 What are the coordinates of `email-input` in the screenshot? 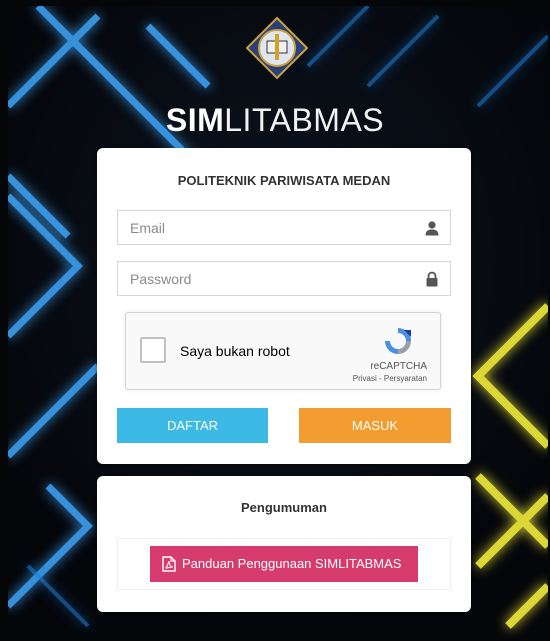 It's located at (275, 227).